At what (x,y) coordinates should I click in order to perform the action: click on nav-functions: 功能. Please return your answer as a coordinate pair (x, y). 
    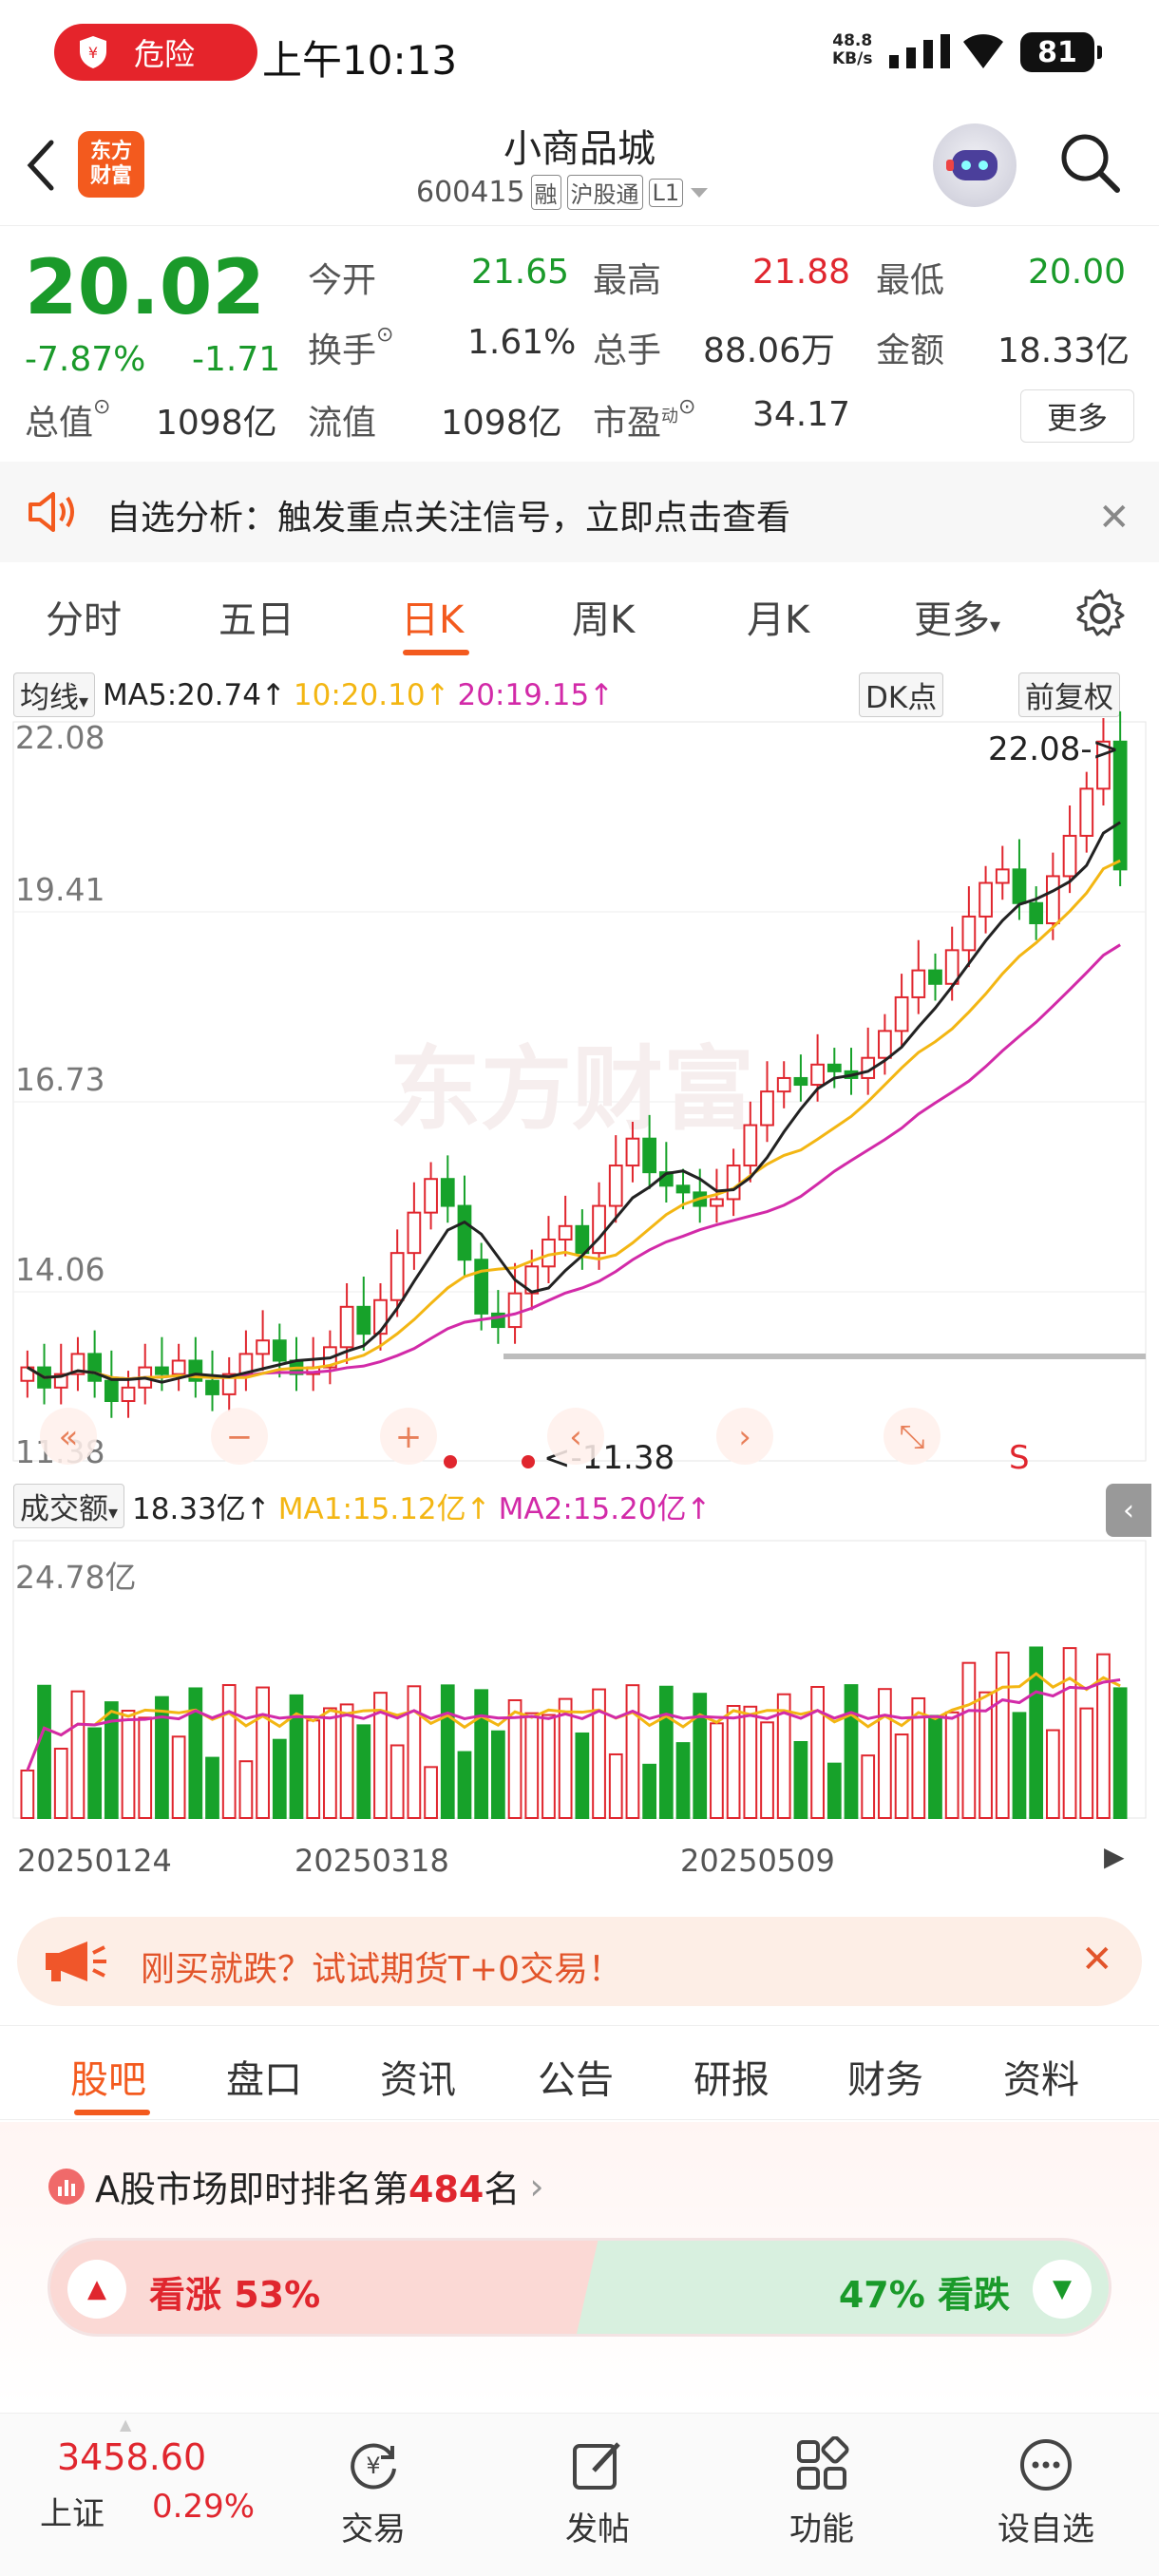
    Looking at the image, I should click on (822, 2486).